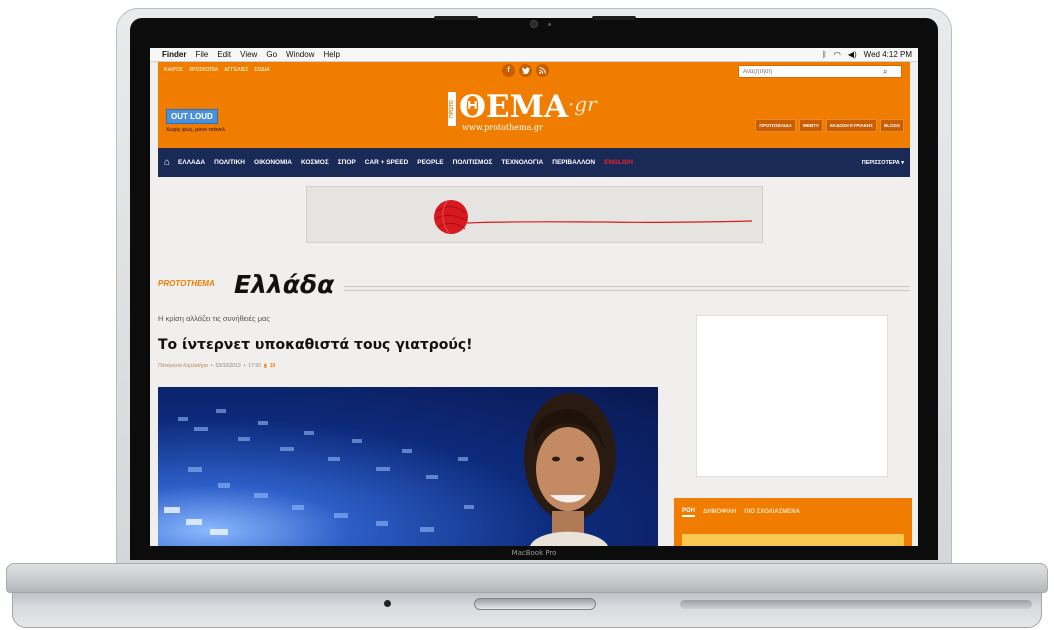 The height and width of the screenshot is (630, 1054). Describe the element at coordinates (315, 345) in the screenshot. I see `article-headline: Το ίντερνετ υποκαθιστά τους γιατρούς!` at that location.